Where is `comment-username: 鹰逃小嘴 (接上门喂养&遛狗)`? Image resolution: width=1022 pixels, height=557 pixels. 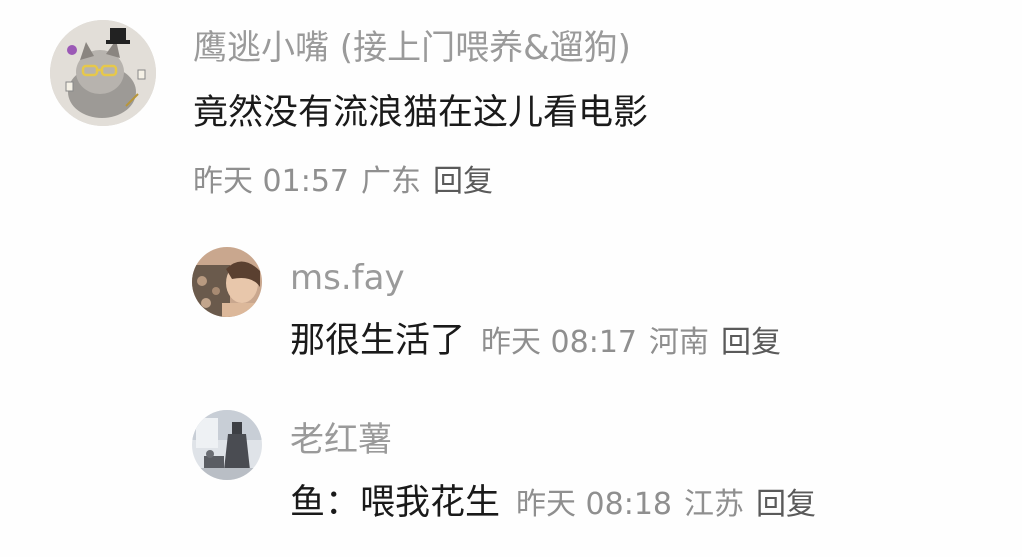
comment-username: 鹰逃小嘴 (接上门喂养&遛狗) is located at coordinates (412, 48).